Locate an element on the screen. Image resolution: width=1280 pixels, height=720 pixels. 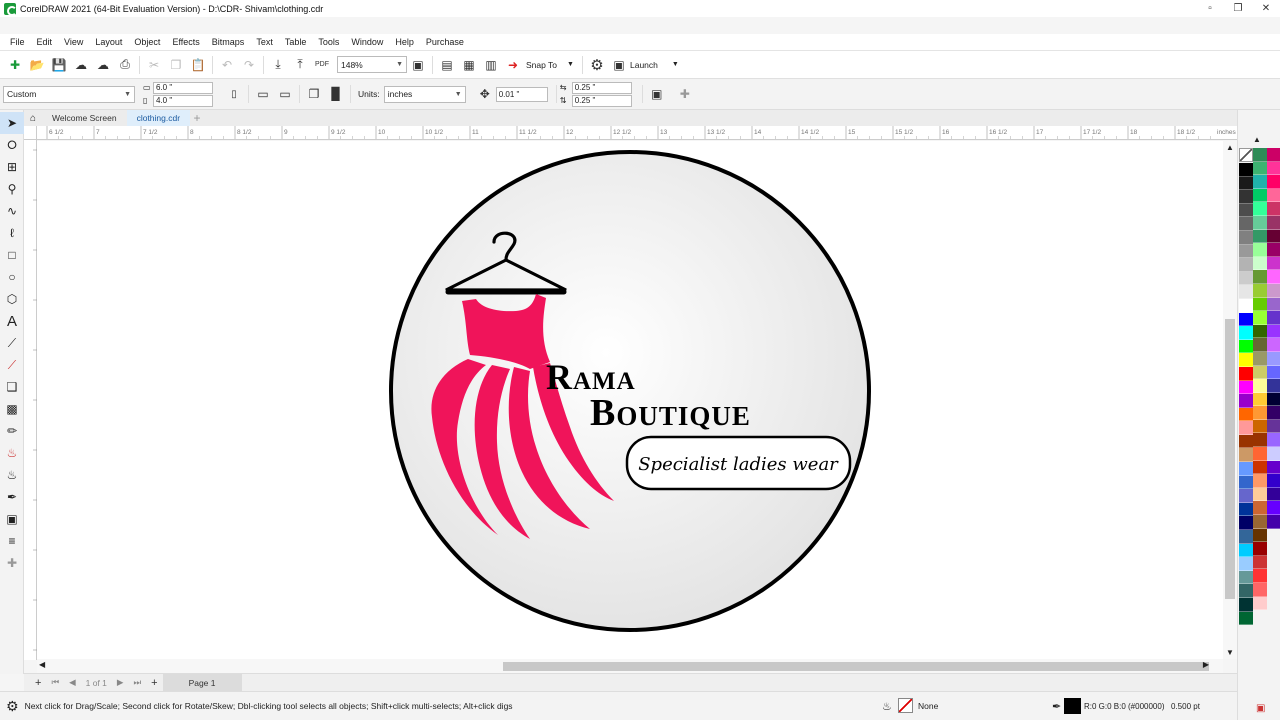
show-rulers-icon: ▤ is located at coordinates (447, 65).